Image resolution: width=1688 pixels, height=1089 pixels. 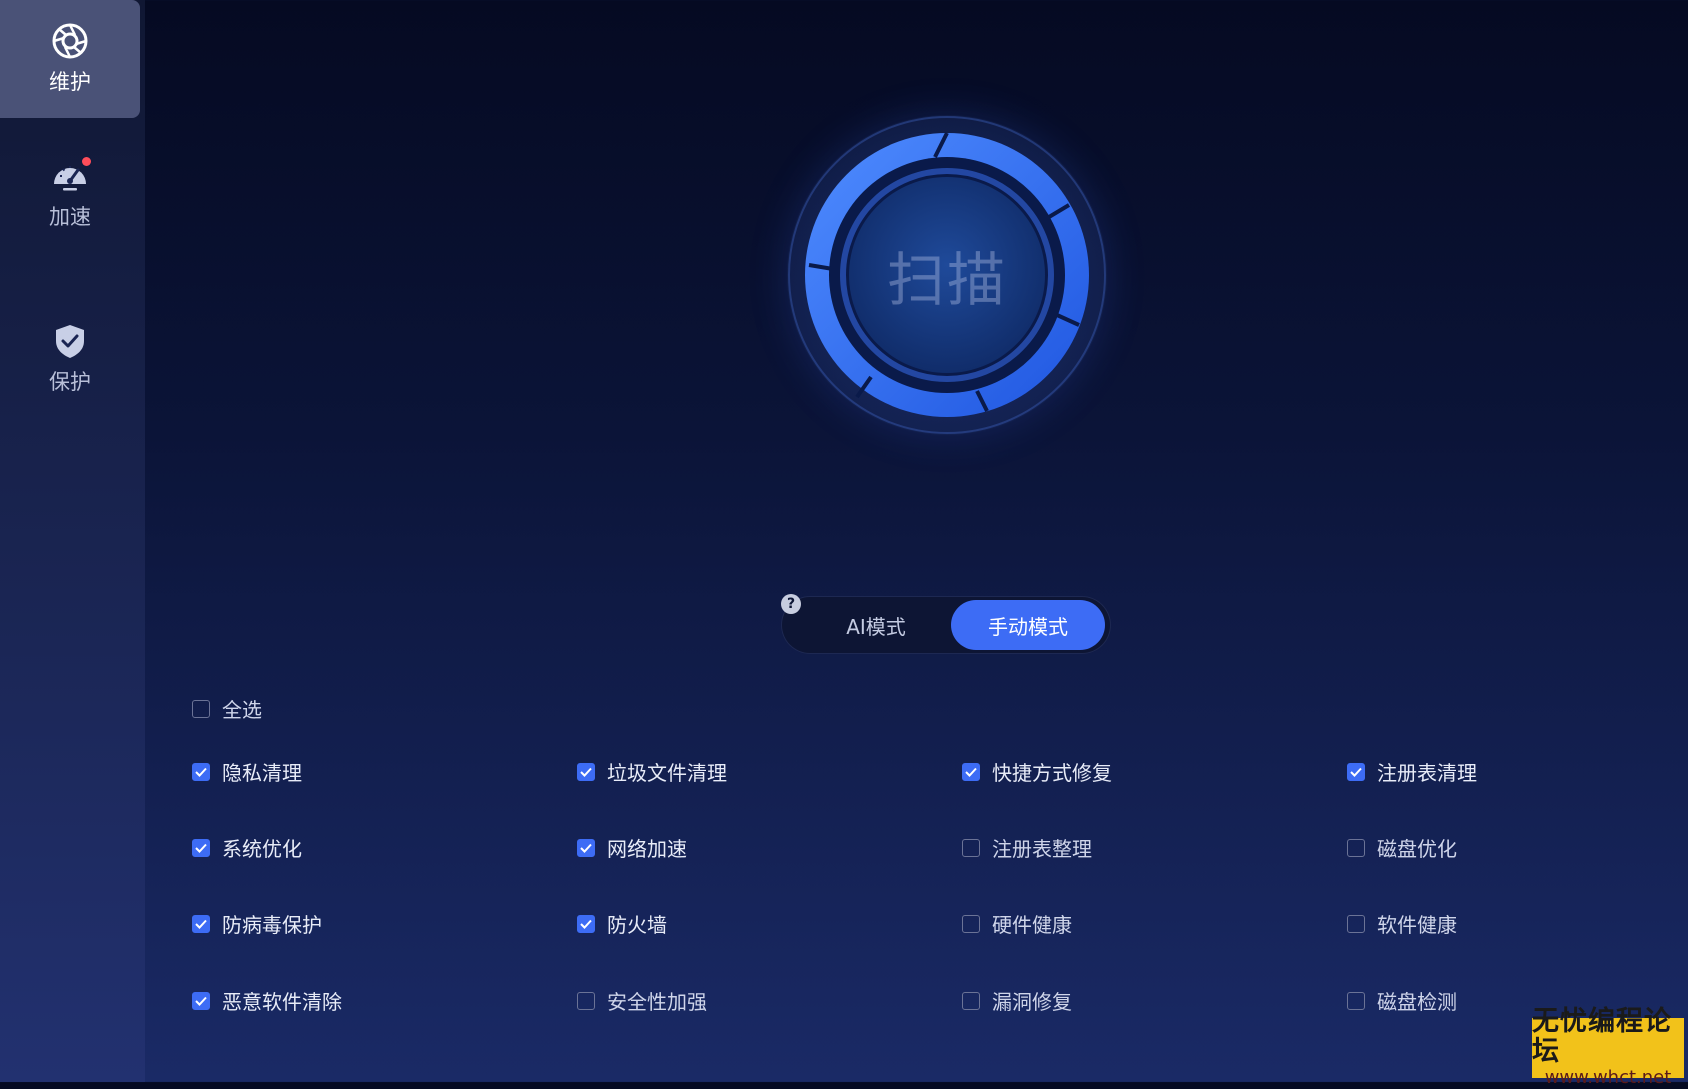 What do you see at coordinates (242, 710) in the screenshot?
I see `select-all-label: 全选` at bounding box center [242, 710].